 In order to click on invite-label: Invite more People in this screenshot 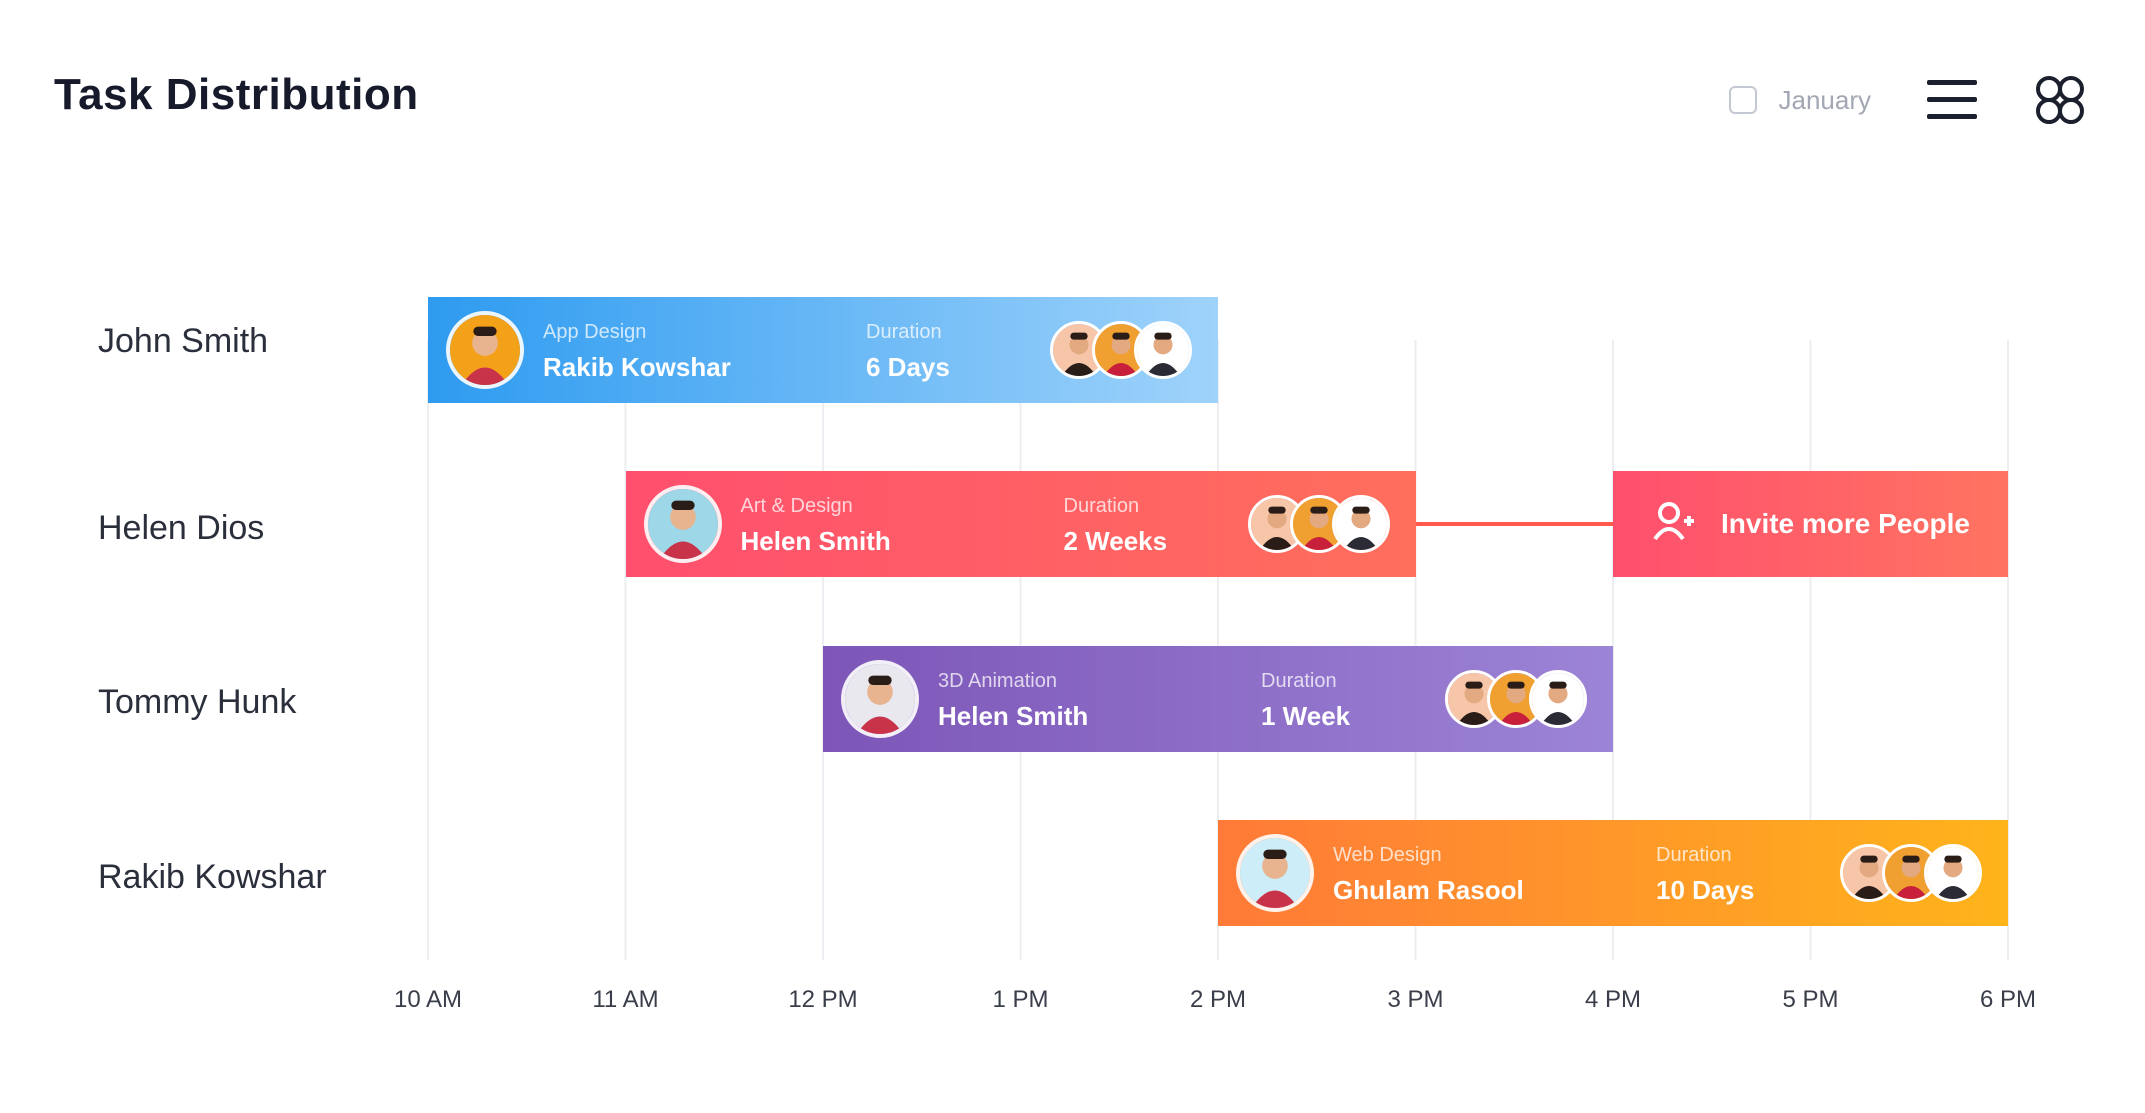, I will do `click(1845, 523)`.